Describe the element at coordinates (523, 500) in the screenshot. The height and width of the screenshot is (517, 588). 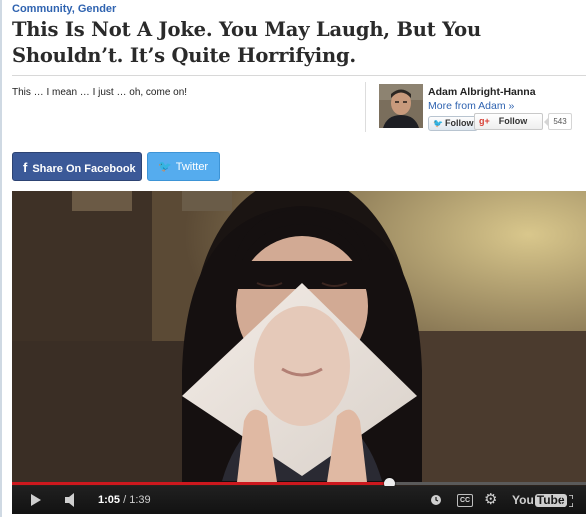
I see `youtube-logo-you: You` at that location.